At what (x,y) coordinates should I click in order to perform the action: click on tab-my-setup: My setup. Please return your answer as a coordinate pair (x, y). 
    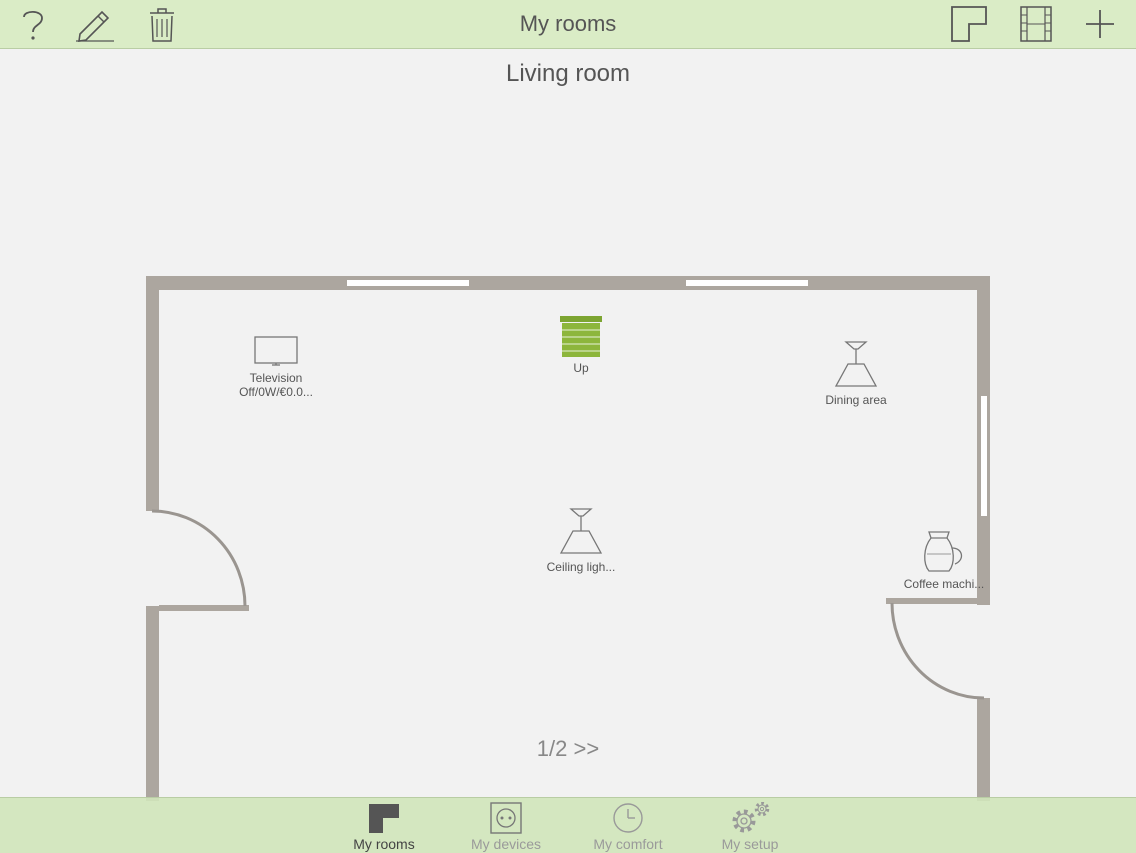
    Looking at the image, I should click on (750, 827).